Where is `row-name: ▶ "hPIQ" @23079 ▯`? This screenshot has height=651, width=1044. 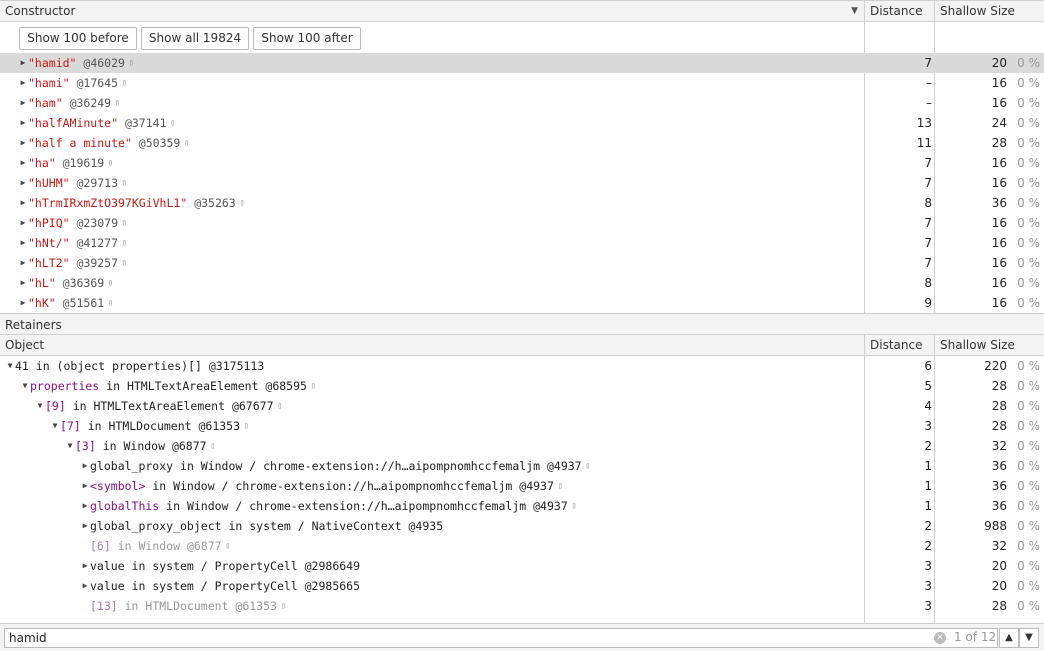
row-name: ▶ "hPIQ" @23079 ▯ is located at coordinates (72, 223).